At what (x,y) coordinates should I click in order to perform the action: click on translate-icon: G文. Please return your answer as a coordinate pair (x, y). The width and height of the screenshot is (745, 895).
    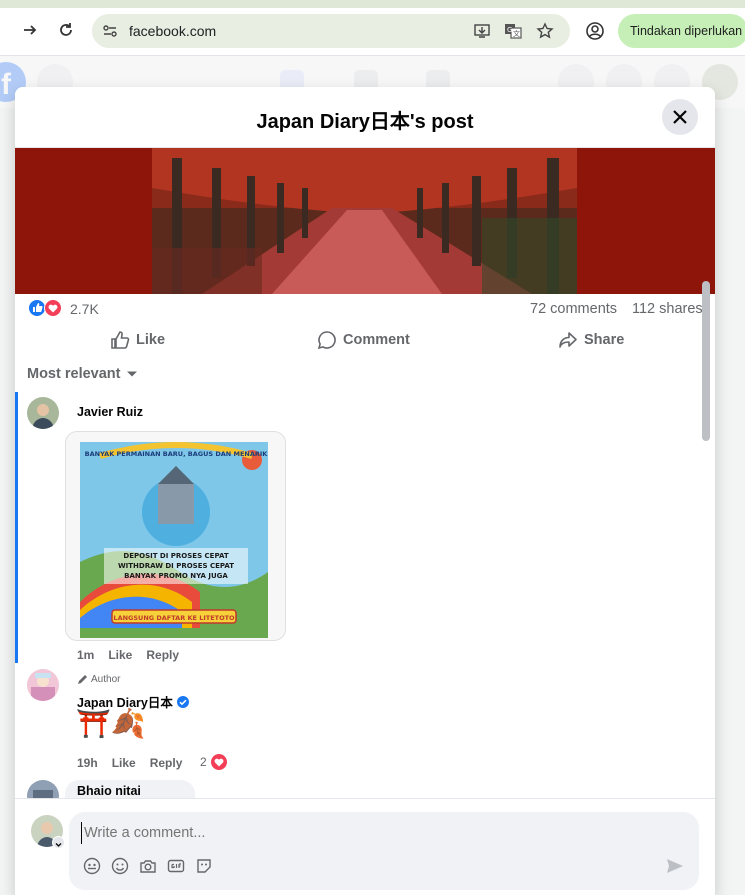
    Looking at the image, I should click on (513, 31).